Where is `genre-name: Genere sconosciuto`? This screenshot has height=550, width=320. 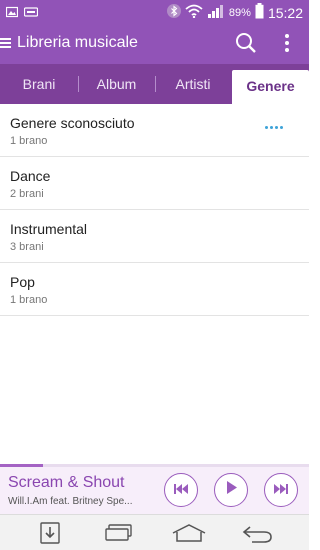
genre-name: Genere sconosciuto is located at coordinates (72, 123).